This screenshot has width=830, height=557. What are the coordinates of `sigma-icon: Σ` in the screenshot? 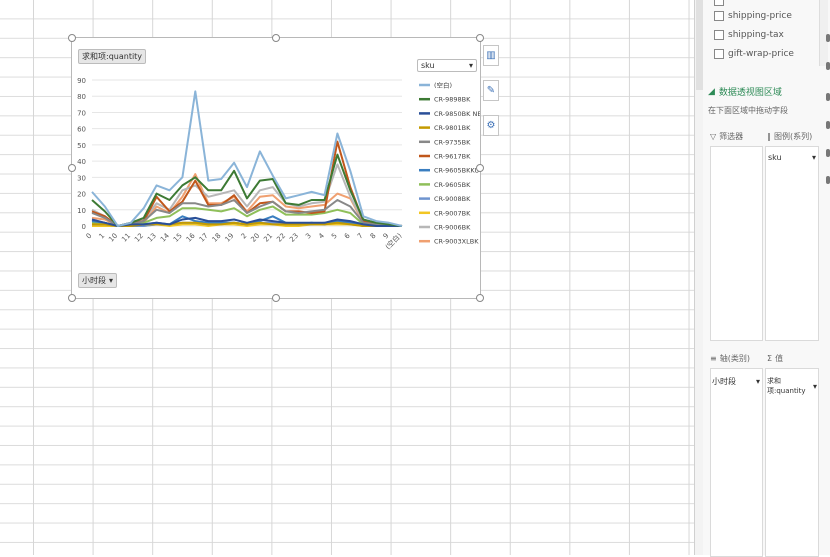 It's located at (770, 358).